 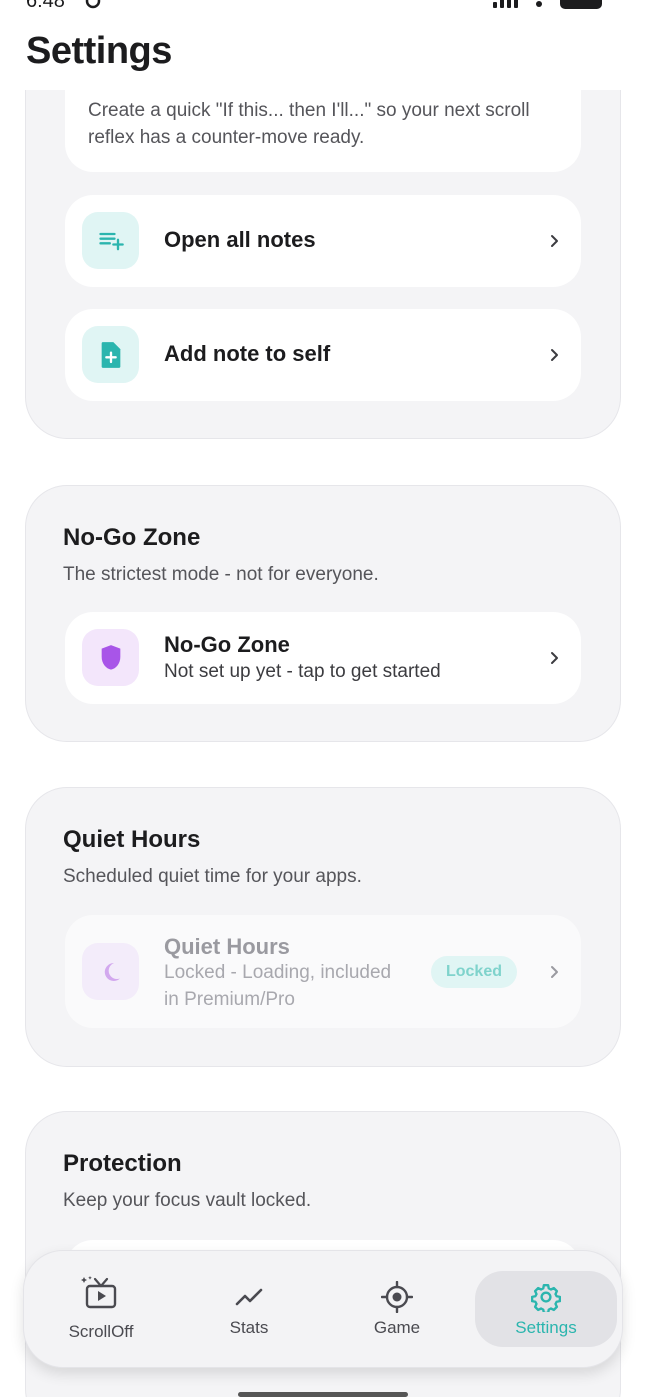 I want to click on quiet-row-subtitle-1: Locked - Loading, included, so click(x=278, y=972).